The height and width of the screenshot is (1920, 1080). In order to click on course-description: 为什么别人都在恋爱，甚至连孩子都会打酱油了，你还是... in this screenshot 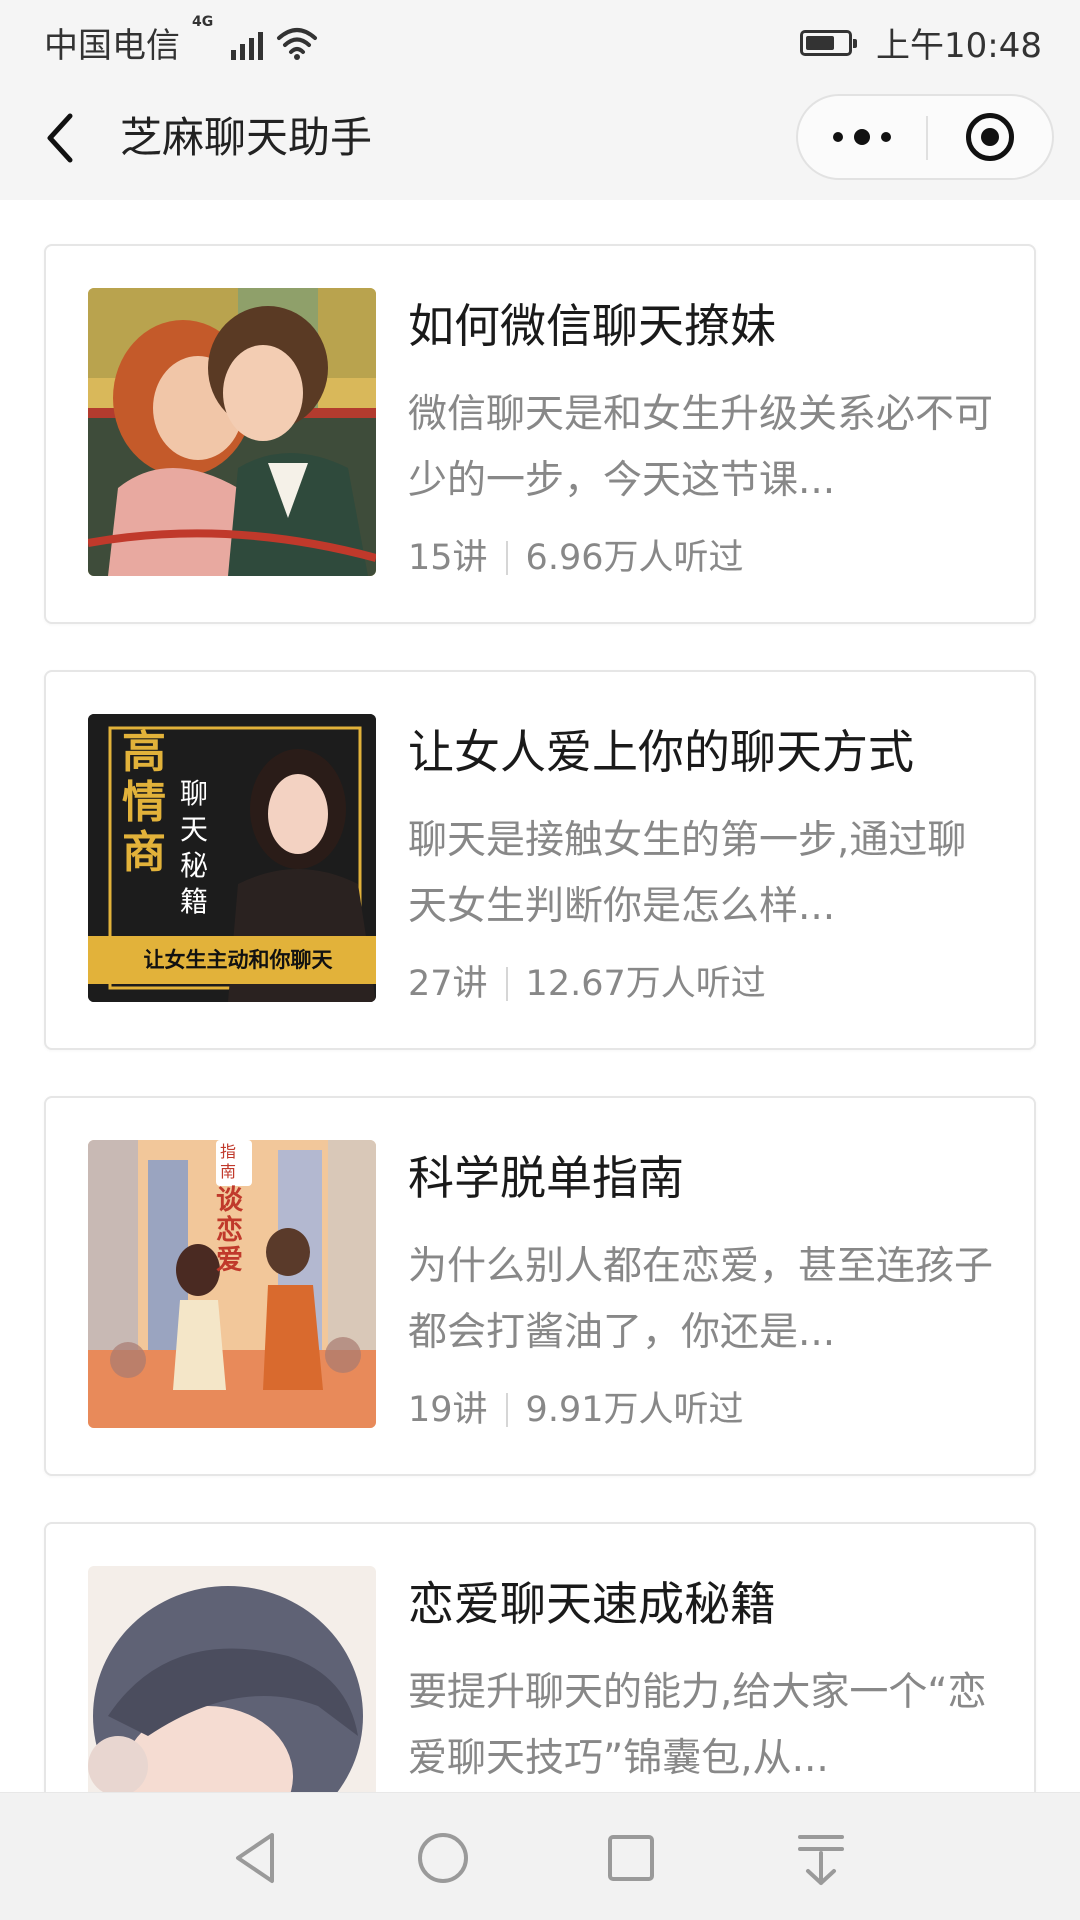, I will do `click(701, 1299)`.